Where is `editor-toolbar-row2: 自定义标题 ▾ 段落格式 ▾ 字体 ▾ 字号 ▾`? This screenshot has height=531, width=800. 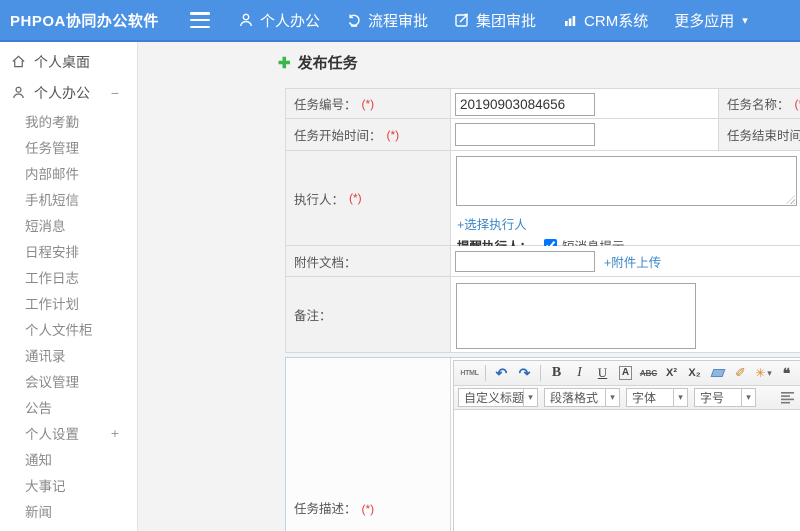 editor-toolbar-row2: 自定义标题 ▾ 段落格式 ▾ 字体 ▾ 字号 ▾ is located at coordinates (627, 398).